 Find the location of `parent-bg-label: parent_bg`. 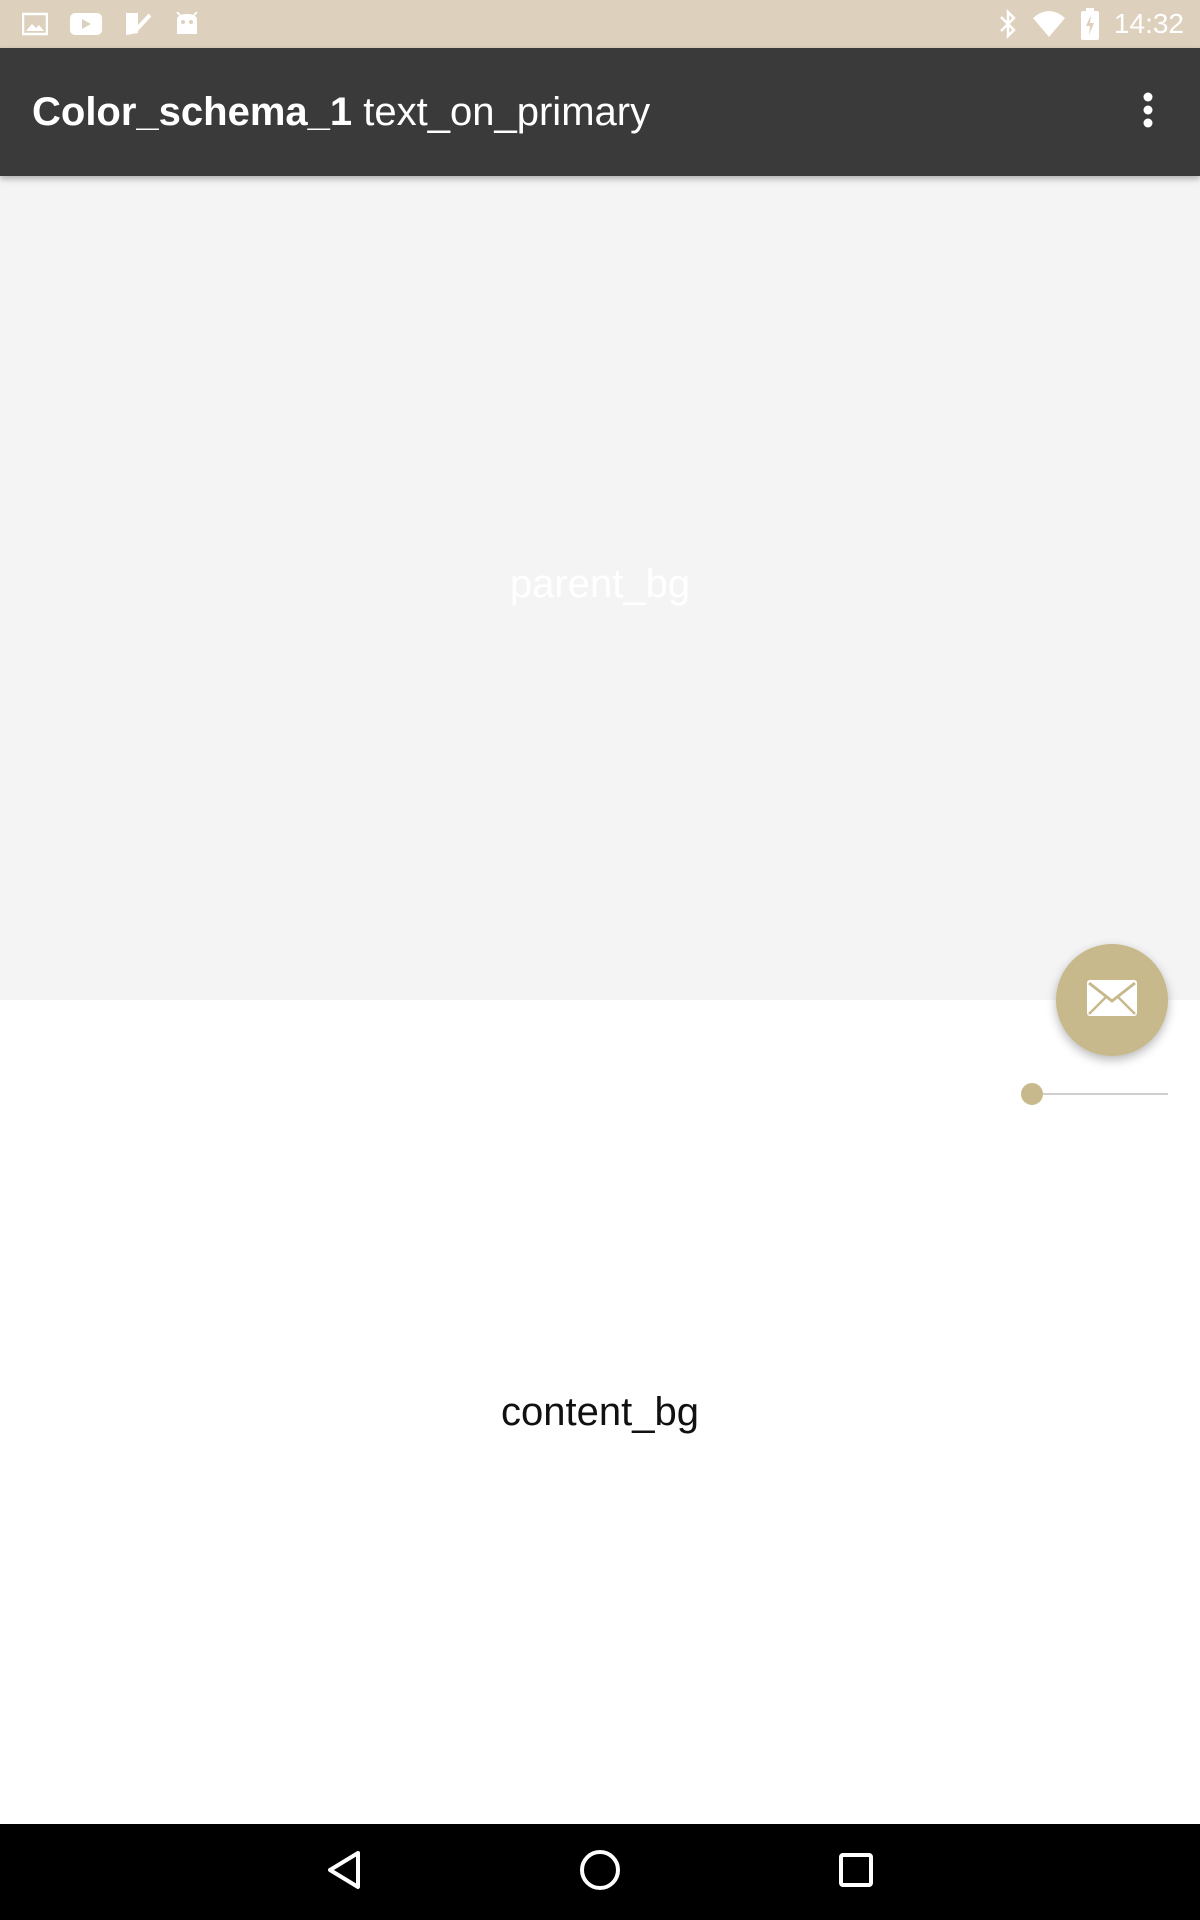

parent-bg-label: parent_bg is located at coordinates (600, 584).